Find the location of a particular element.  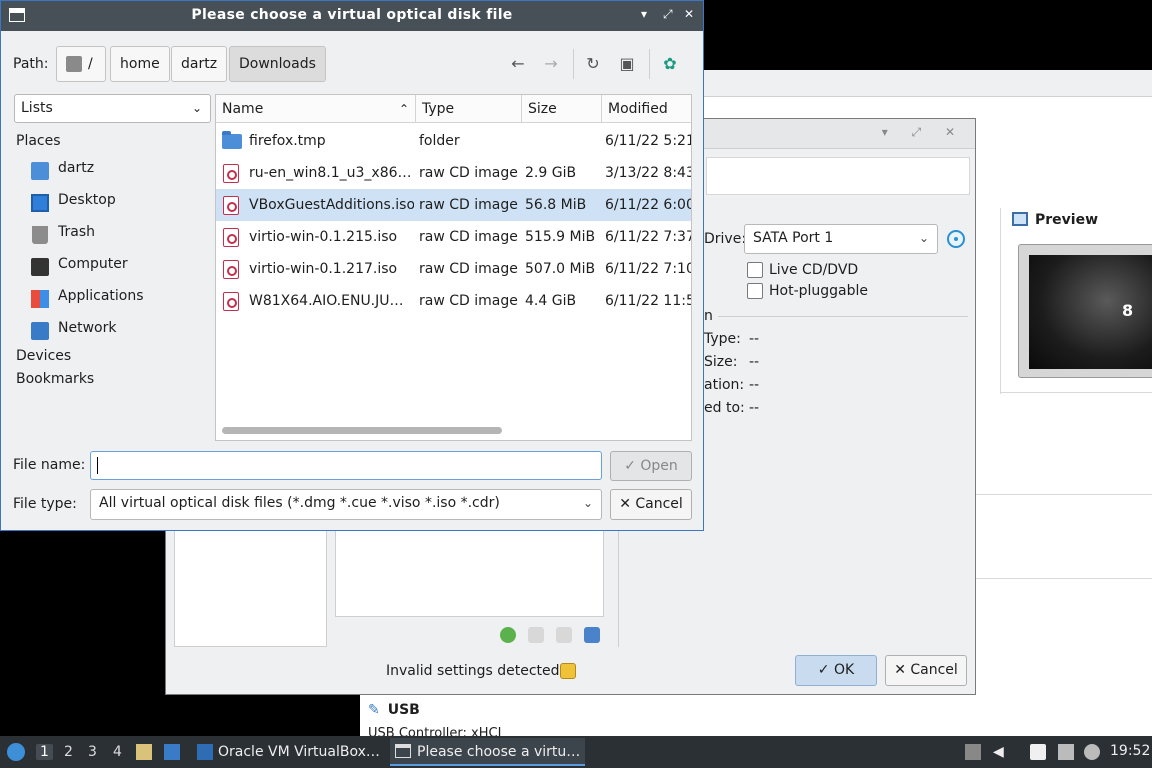

drive-select: SATA Port 1 ⌄ is located at coordinates (841, 239).